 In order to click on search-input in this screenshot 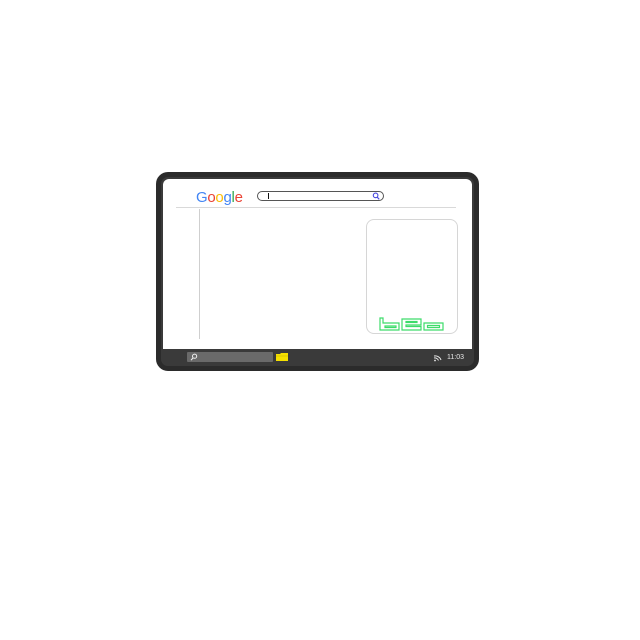, I will do `click(320, 196)`.